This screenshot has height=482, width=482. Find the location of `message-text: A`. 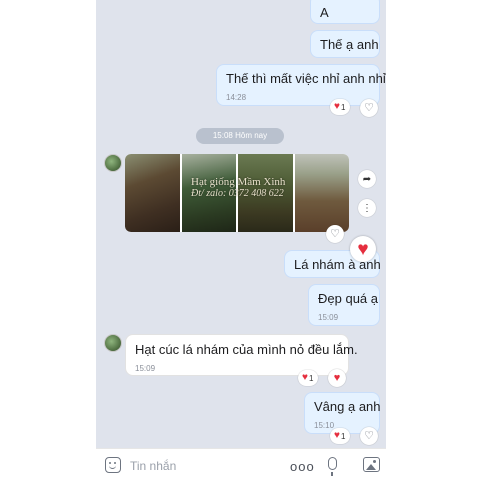

message-text: A is located at coordinates (324, 12).